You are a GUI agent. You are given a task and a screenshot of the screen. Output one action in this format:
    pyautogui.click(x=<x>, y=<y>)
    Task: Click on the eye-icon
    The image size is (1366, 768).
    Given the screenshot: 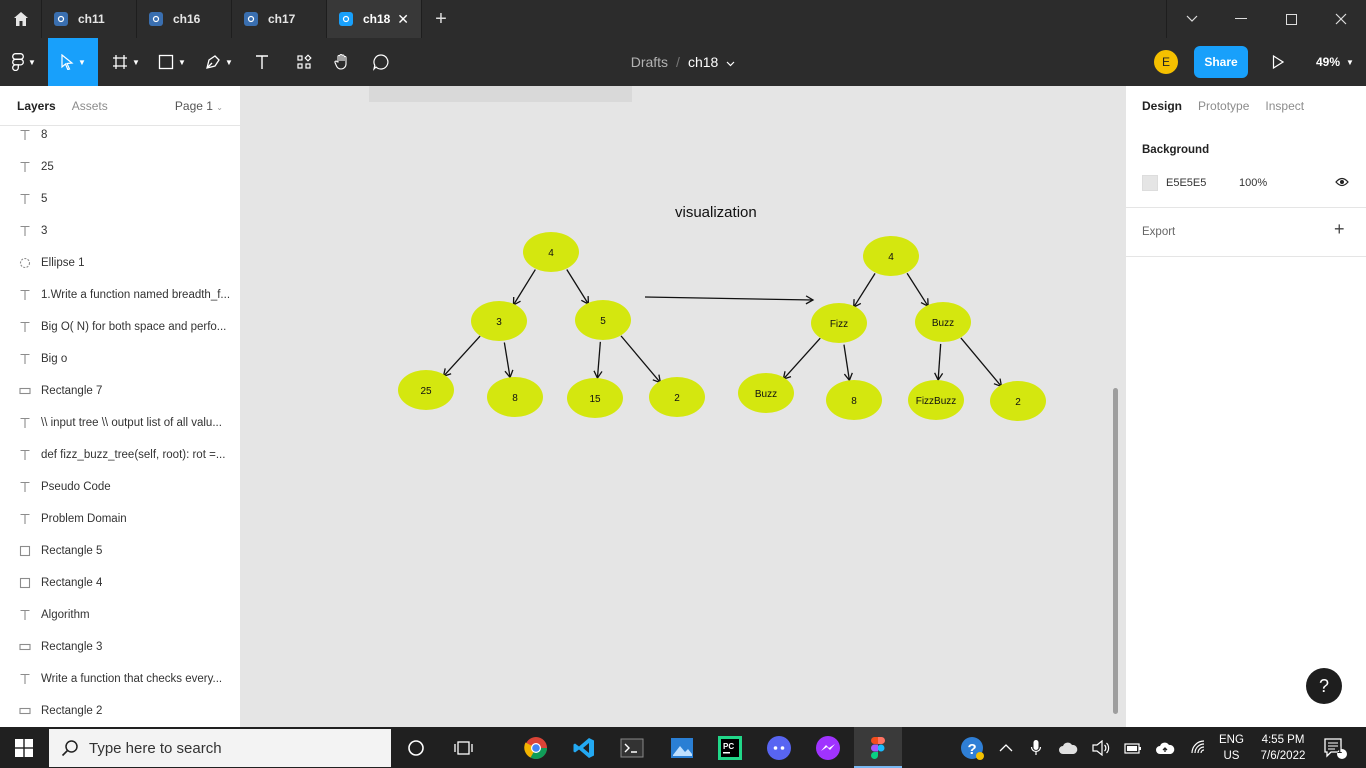 What is the action you would take?
    pyautogui.click(x=1342, y=184)
    